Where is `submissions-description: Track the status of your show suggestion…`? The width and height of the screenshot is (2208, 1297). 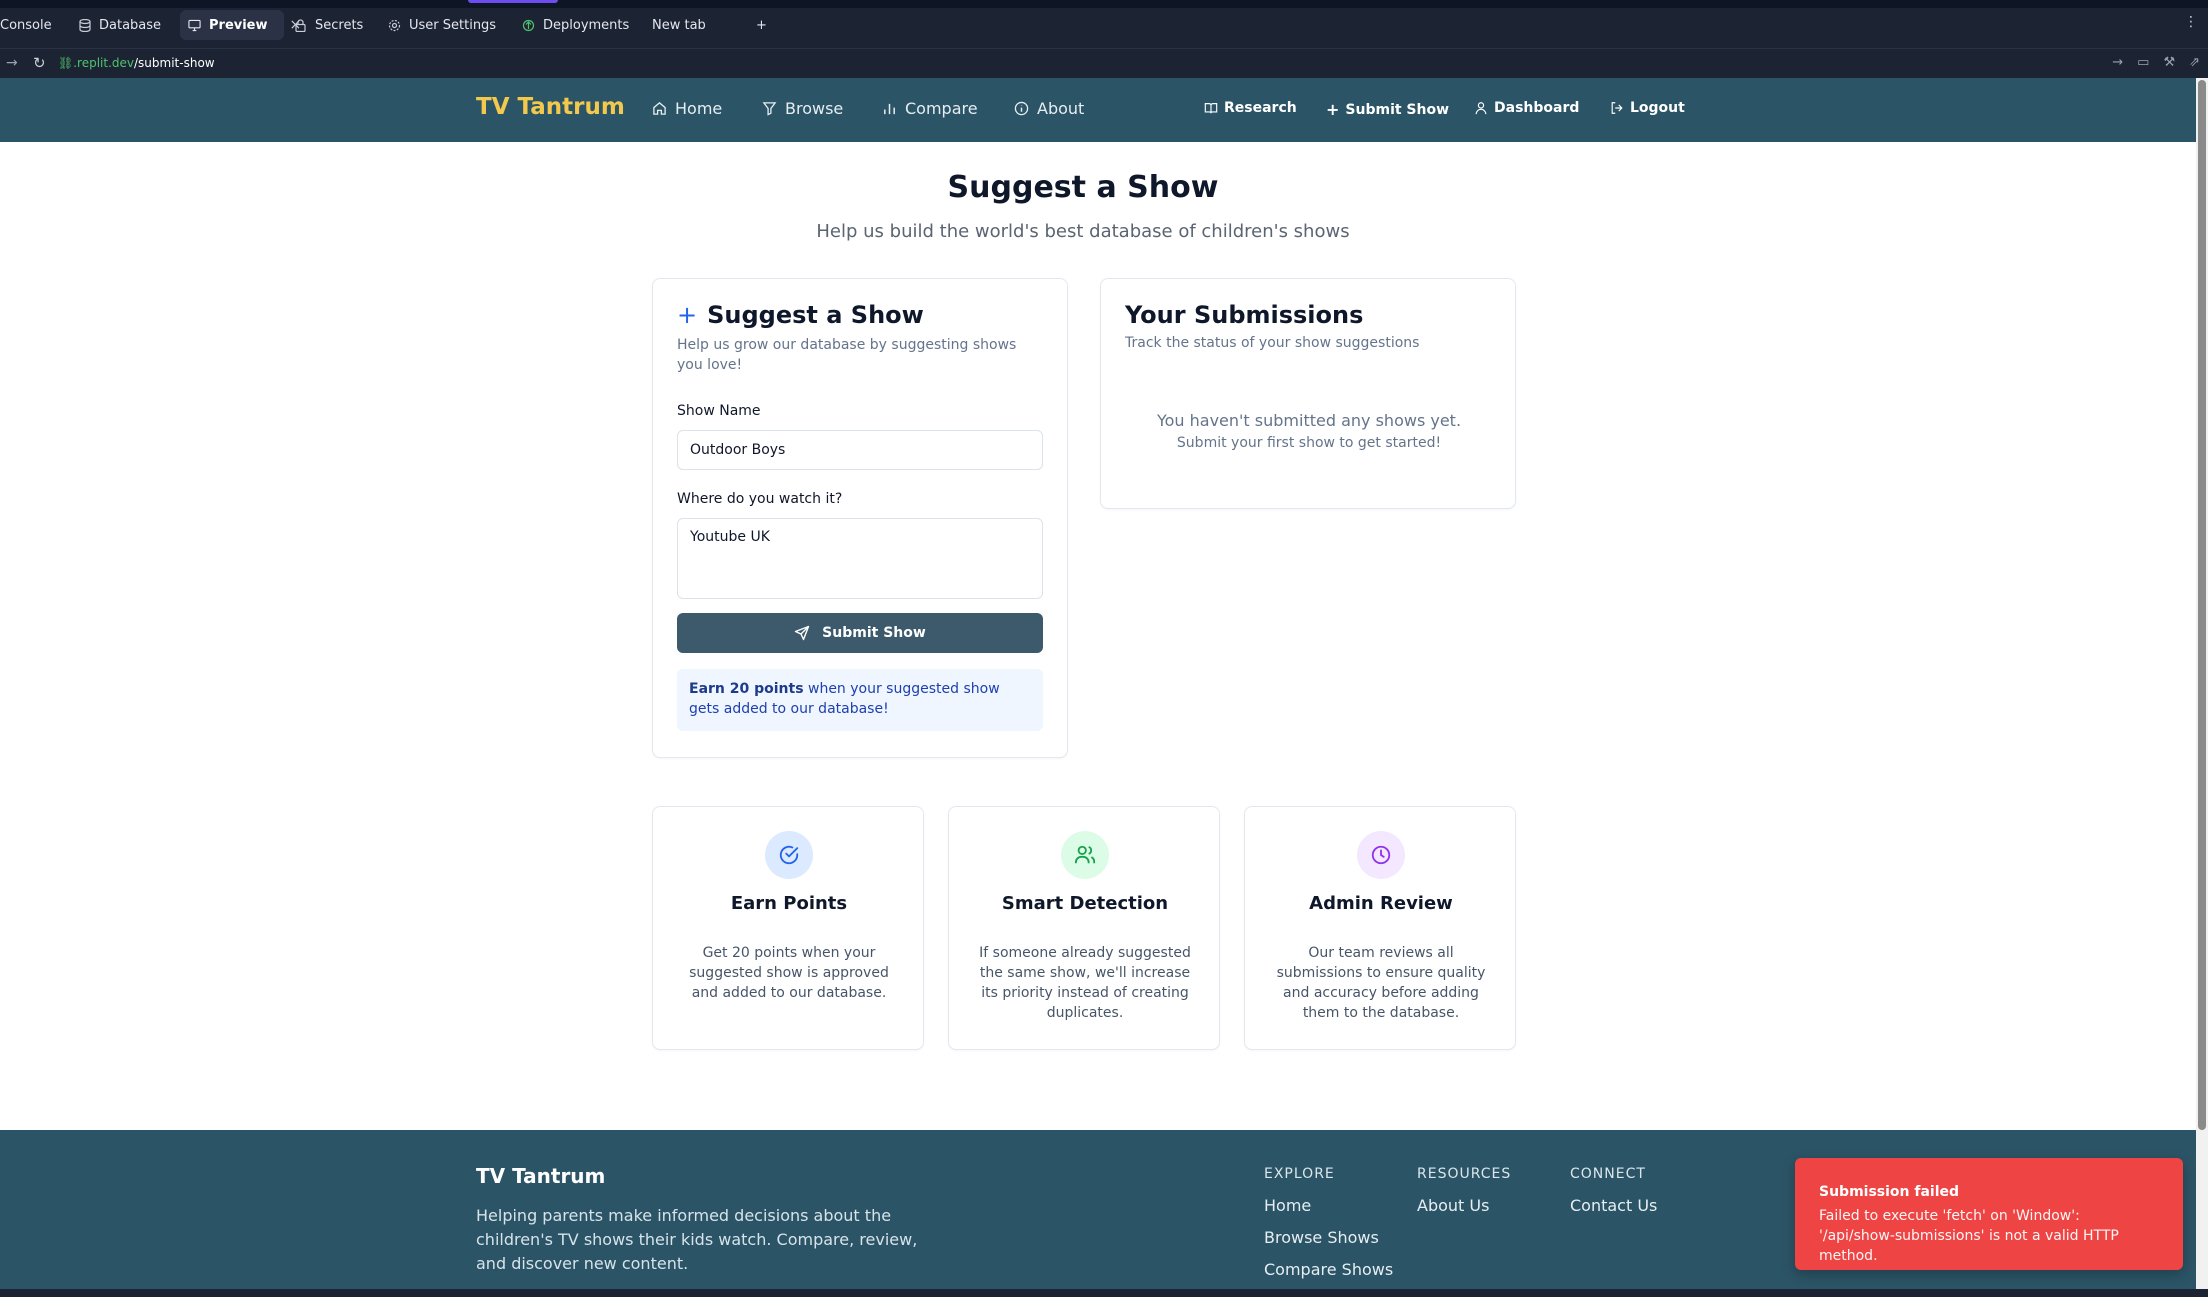
submissions-description: Track the status of your show suggestion… is located at coordinates (1272, 343).